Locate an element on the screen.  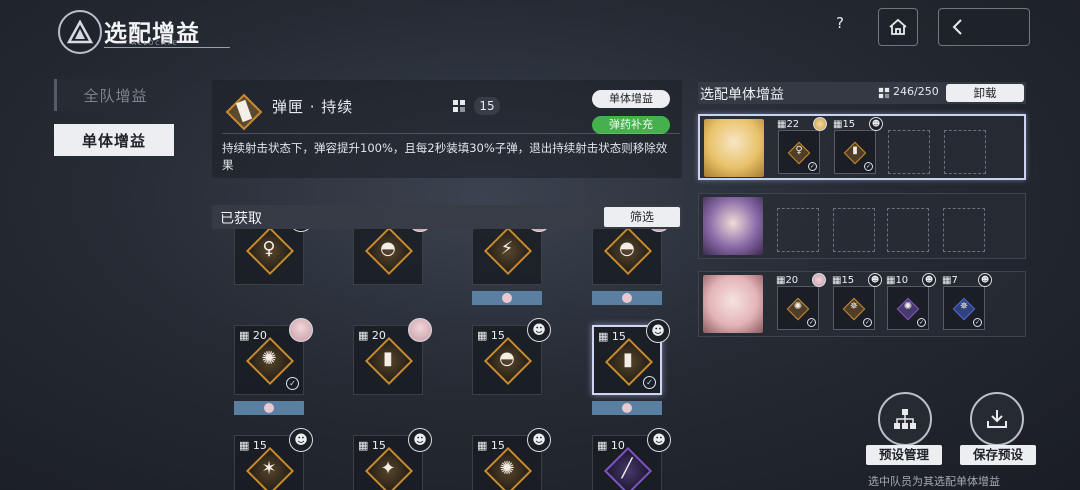
slot-count: ▦7 is located at coordinates (950, 280).